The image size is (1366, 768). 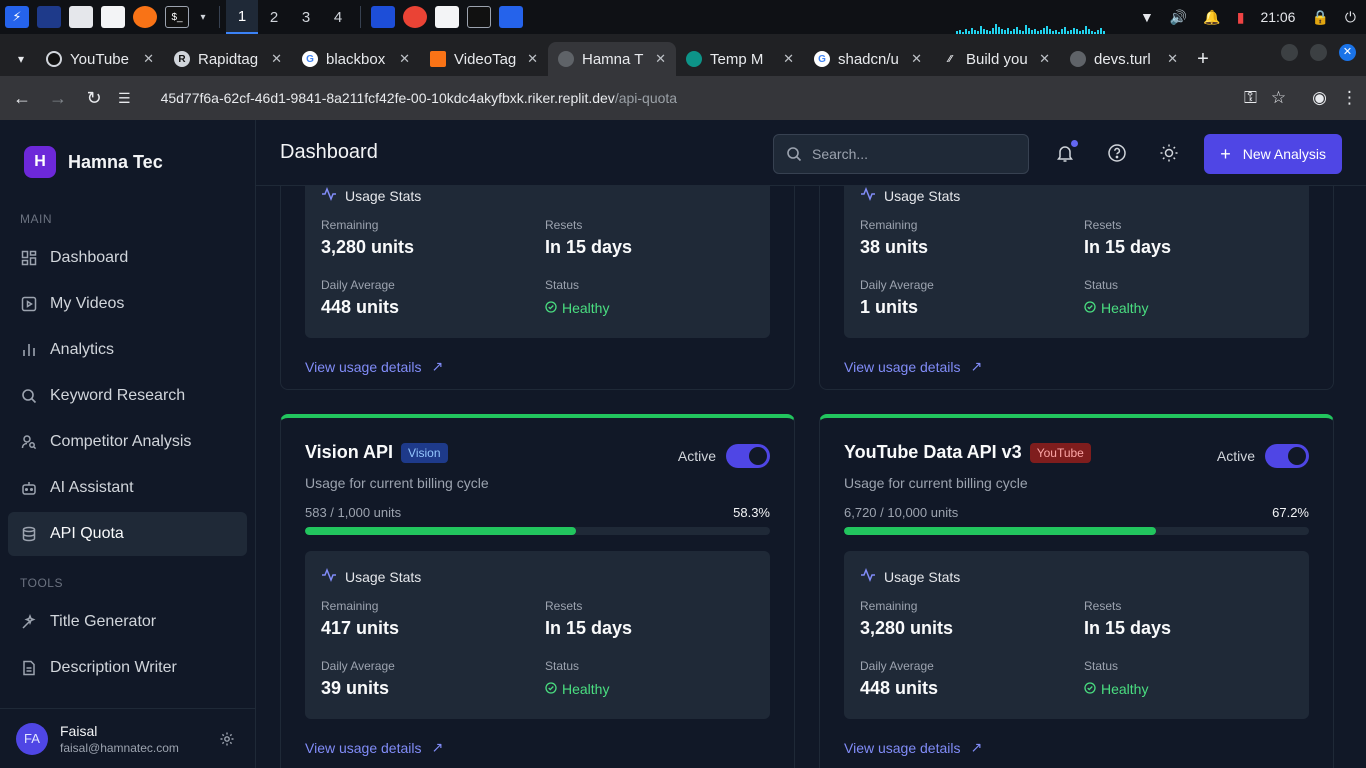 I want to click on file-text-icon, so click(x=29, y=668).